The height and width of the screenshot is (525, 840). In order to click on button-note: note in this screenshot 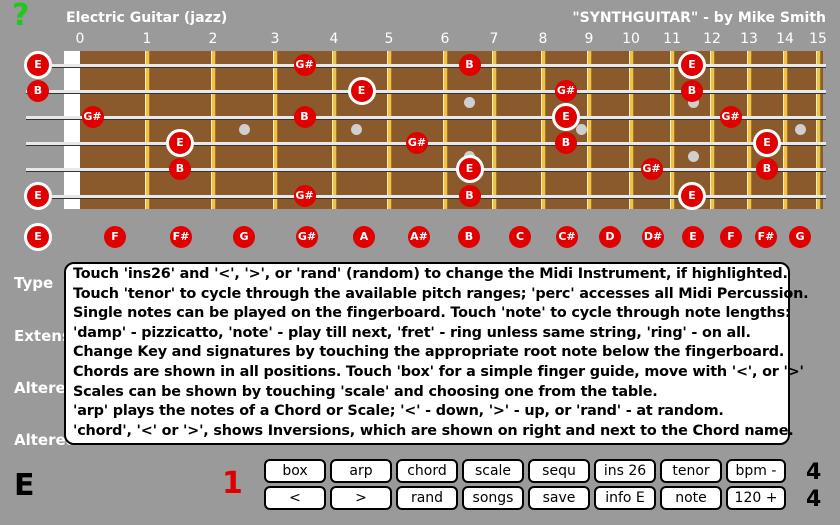, I will do `click(691, 498)`.